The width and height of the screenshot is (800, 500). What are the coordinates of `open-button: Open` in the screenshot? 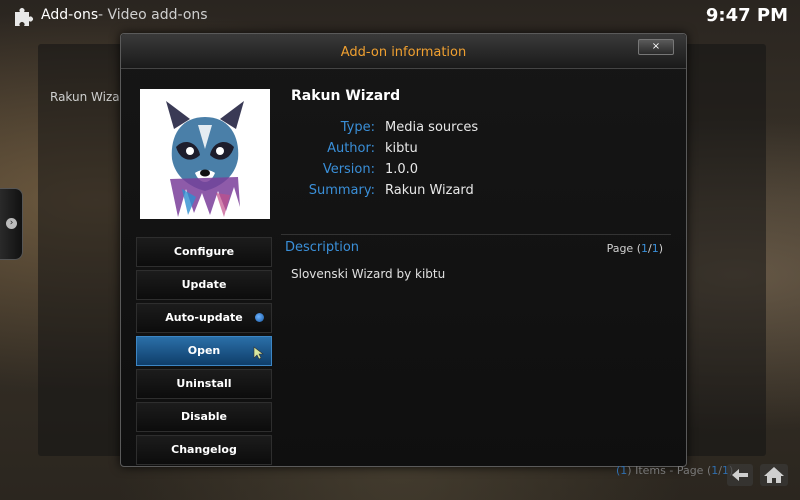 It's located at (204, 351).